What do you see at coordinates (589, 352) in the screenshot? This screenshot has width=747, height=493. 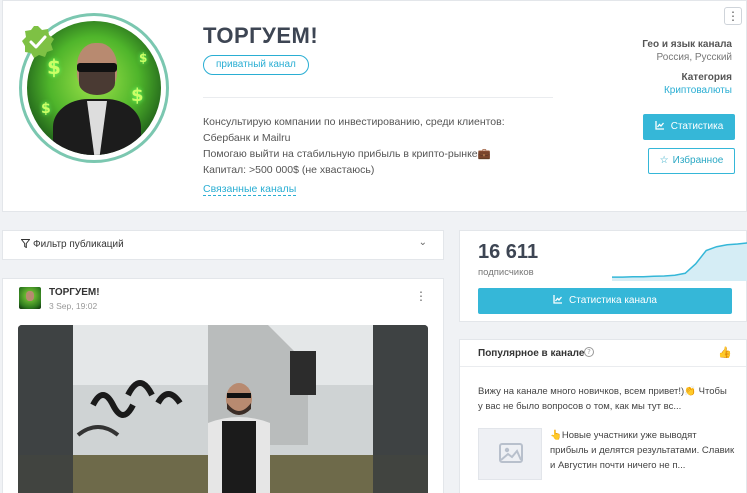 I see `info-icon: ?` at bounding box center [589, 352].